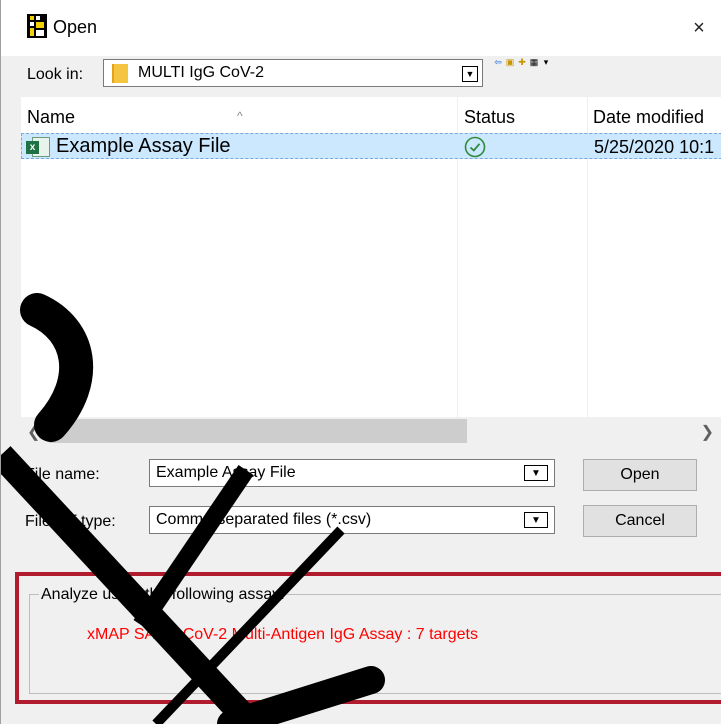 The width and height of the screenshot is (721, 724). Describe the element at coordinates (33, 432) in the screenshot. I see `scroll-left-icon: ❮` at that location.